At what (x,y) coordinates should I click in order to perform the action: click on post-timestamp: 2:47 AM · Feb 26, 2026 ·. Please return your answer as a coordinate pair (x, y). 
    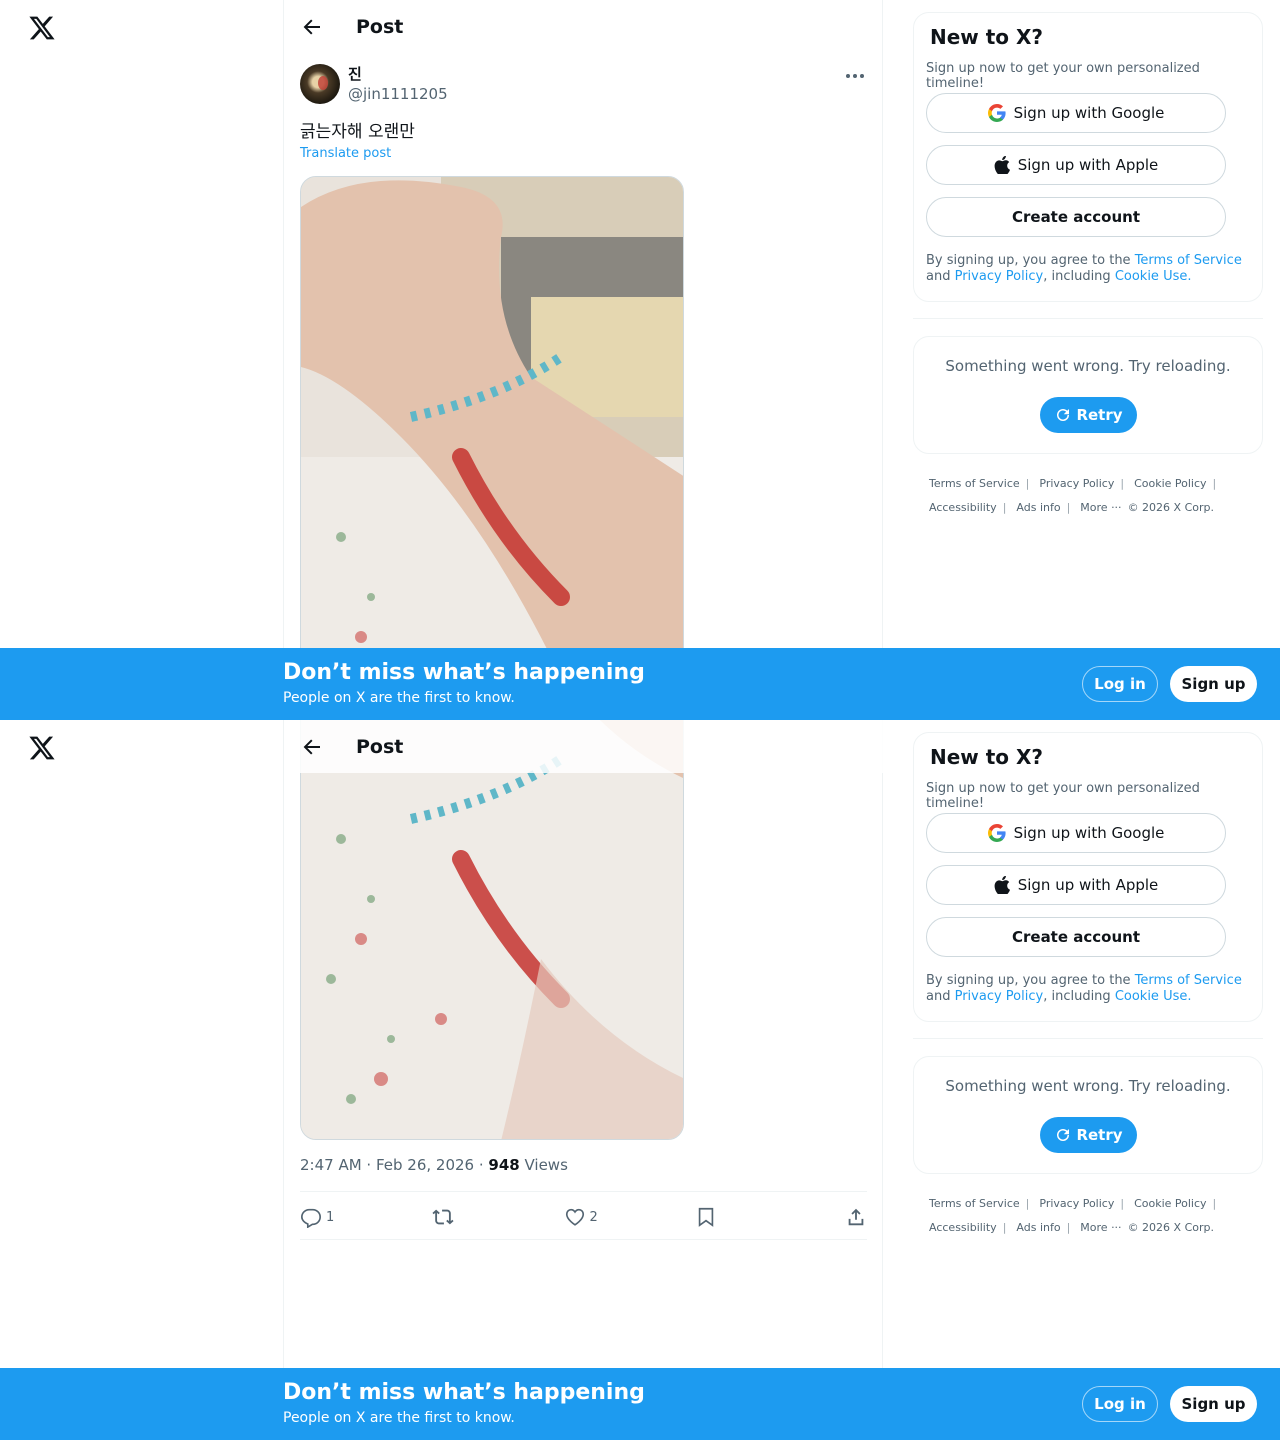
    Looking at the image, I should click on (394, 1165).